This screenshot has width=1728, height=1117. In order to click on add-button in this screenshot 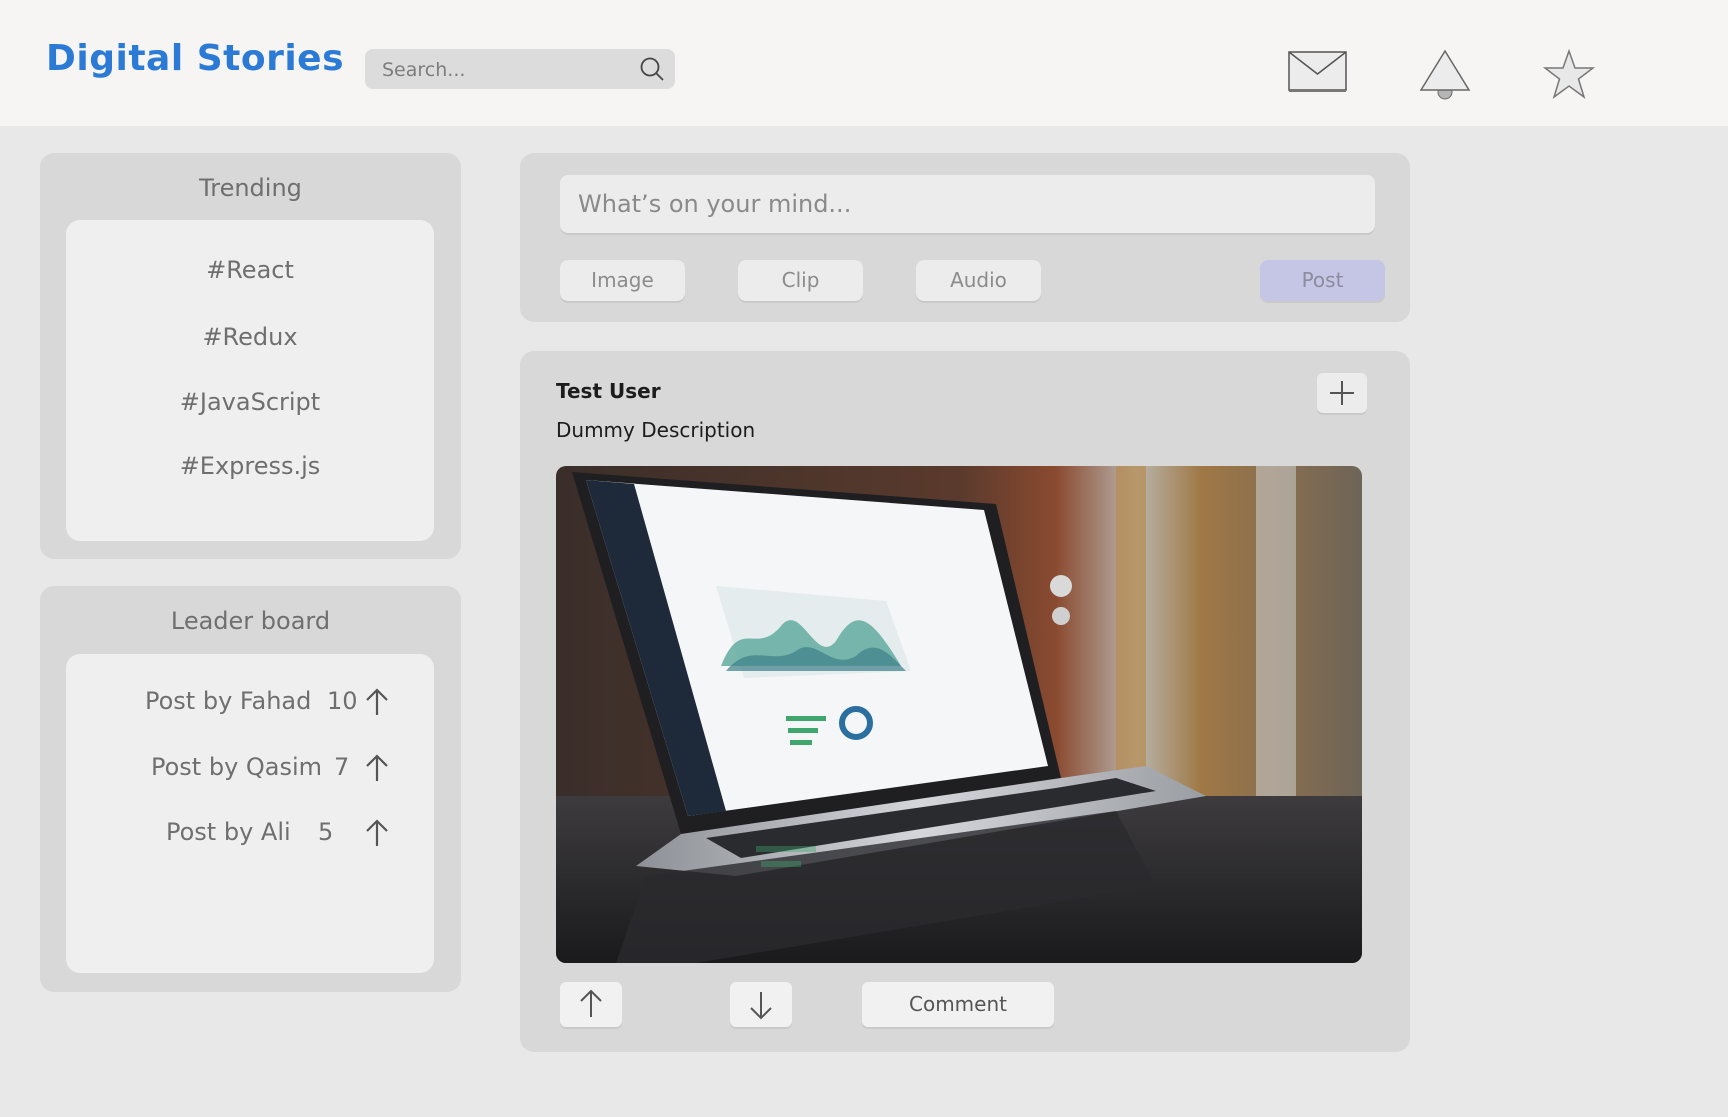, I will do `click(1342, 393)`.